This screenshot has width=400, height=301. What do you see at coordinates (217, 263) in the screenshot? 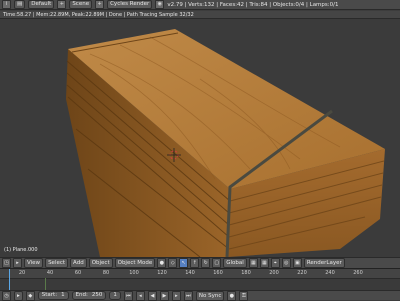
I see `scale-icon: ▢` at bounding box center [217, 263].